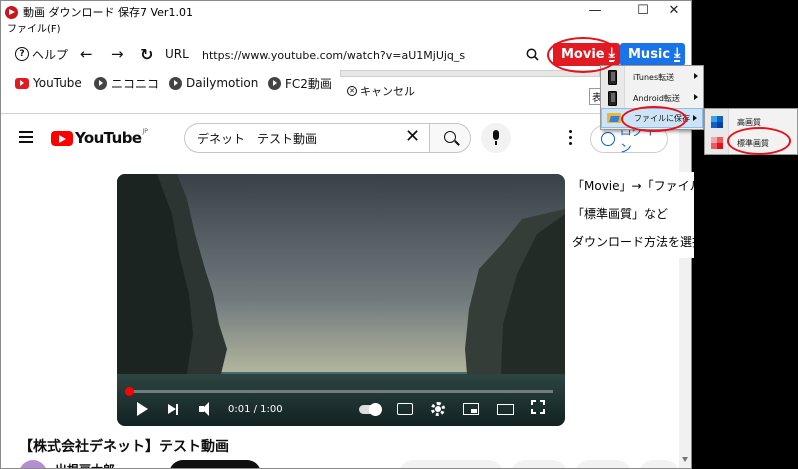  I want to click on scroll-down-icon, so click(685, 459).